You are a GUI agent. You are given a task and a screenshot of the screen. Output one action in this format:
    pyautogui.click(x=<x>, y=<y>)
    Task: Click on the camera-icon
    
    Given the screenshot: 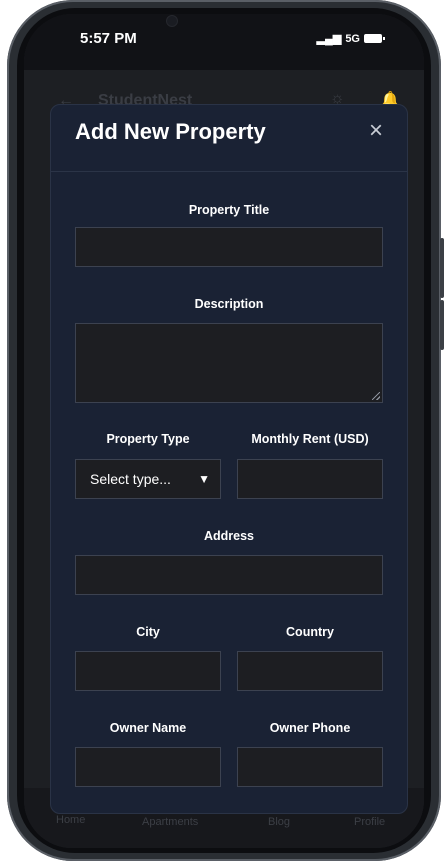 What is the action you would take?
    pyautogui.click(x=172, y=21)
    